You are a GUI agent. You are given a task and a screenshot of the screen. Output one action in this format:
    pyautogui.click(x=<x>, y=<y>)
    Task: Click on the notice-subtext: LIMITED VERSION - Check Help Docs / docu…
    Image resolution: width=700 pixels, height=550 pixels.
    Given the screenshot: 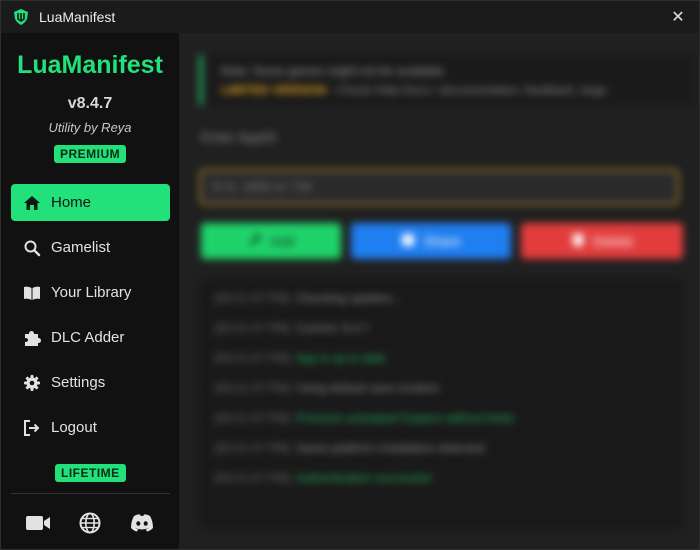 What is the action you would take?
    pyautogui.click(x=414, y=90)
    